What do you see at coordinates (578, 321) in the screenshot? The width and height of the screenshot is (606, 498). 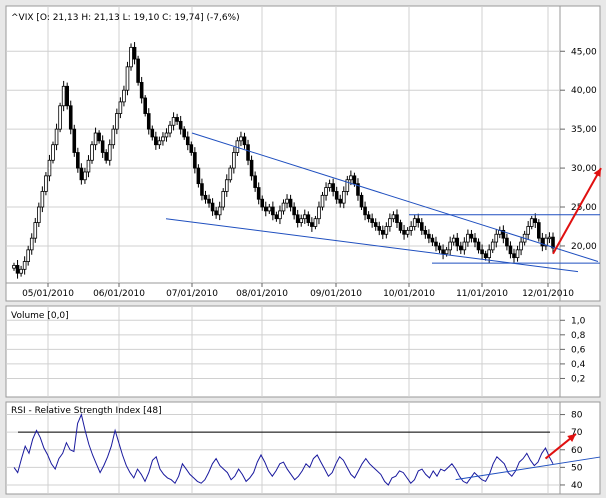 I see `volume-y-tick-label: 1,0` at bounding box center [578, 321].